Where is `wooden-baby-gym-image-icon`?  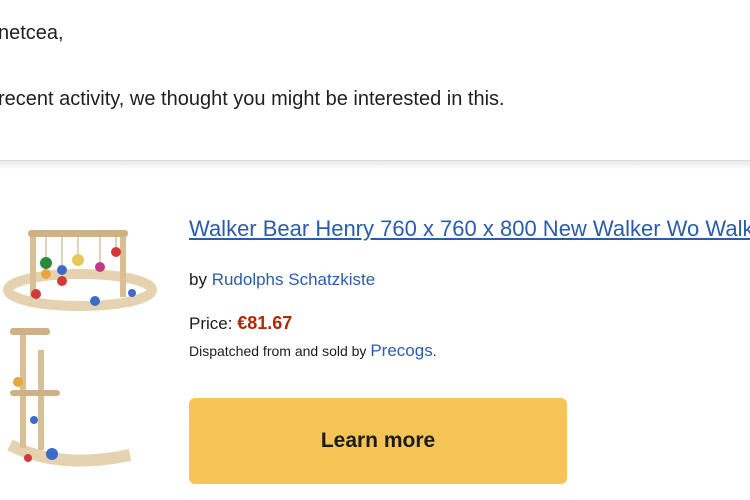 wooden-baby-gym-image-icon is located at coordinates (80, 348).